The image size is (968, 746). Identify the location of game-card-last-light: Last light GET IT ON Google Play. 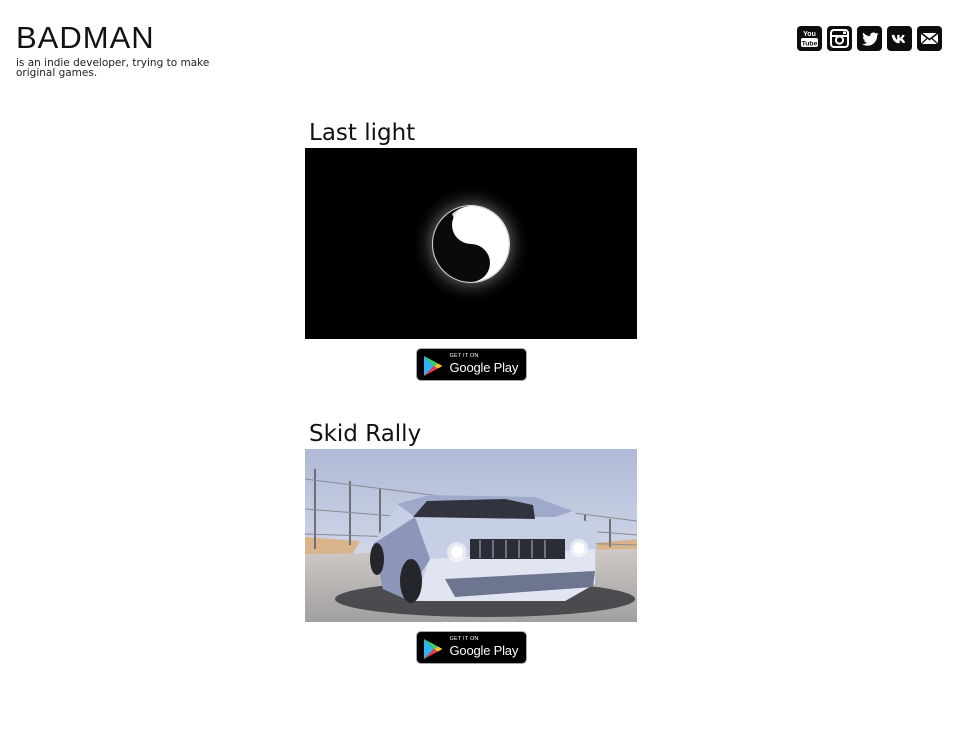
(471, 250).